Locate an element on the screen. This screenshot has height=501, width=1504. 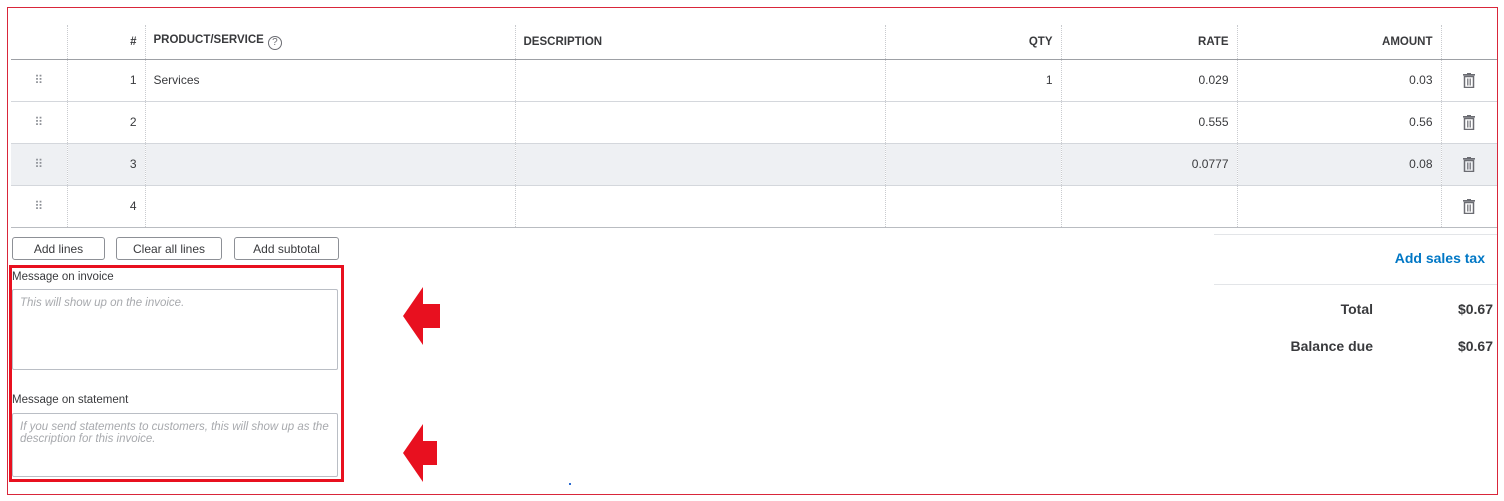
product-service-cell: Services is located at coordinates (330, 80).